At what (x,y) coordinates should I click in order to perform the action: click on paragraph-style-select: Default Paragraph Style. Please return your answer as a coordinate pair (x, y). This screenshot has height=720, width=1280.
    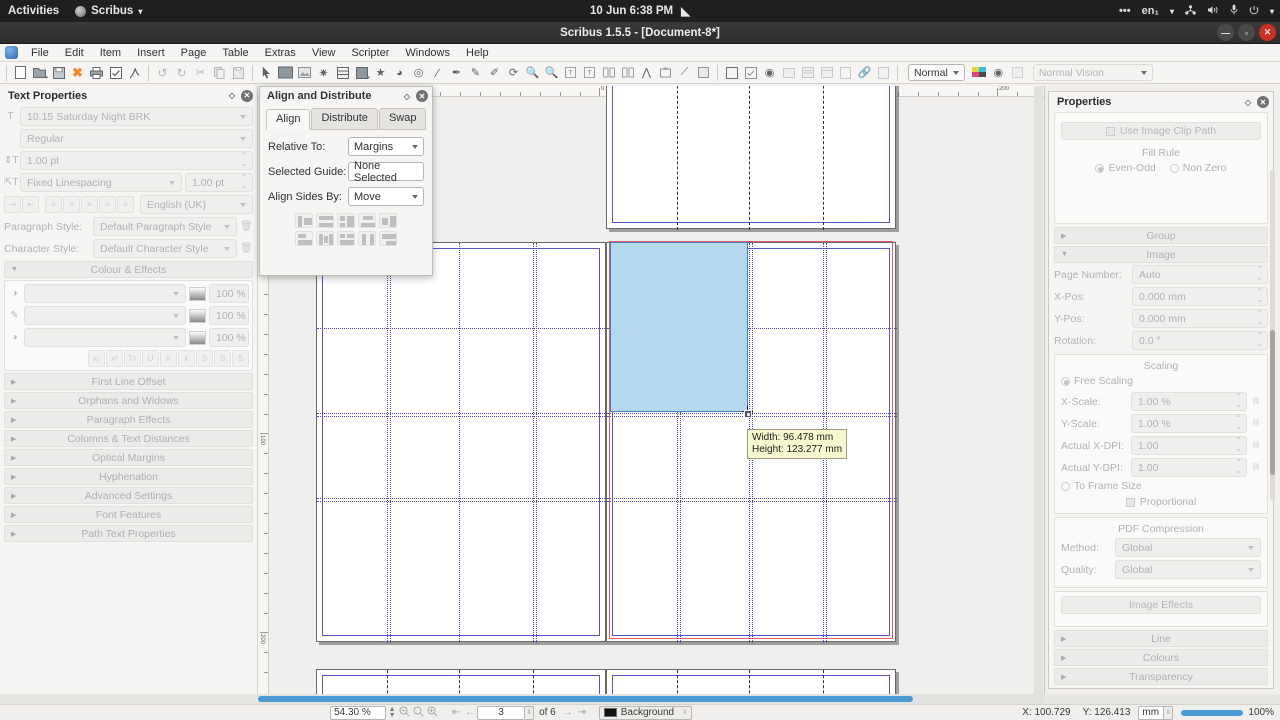
    Looking at the image, I should click on (165, 226).